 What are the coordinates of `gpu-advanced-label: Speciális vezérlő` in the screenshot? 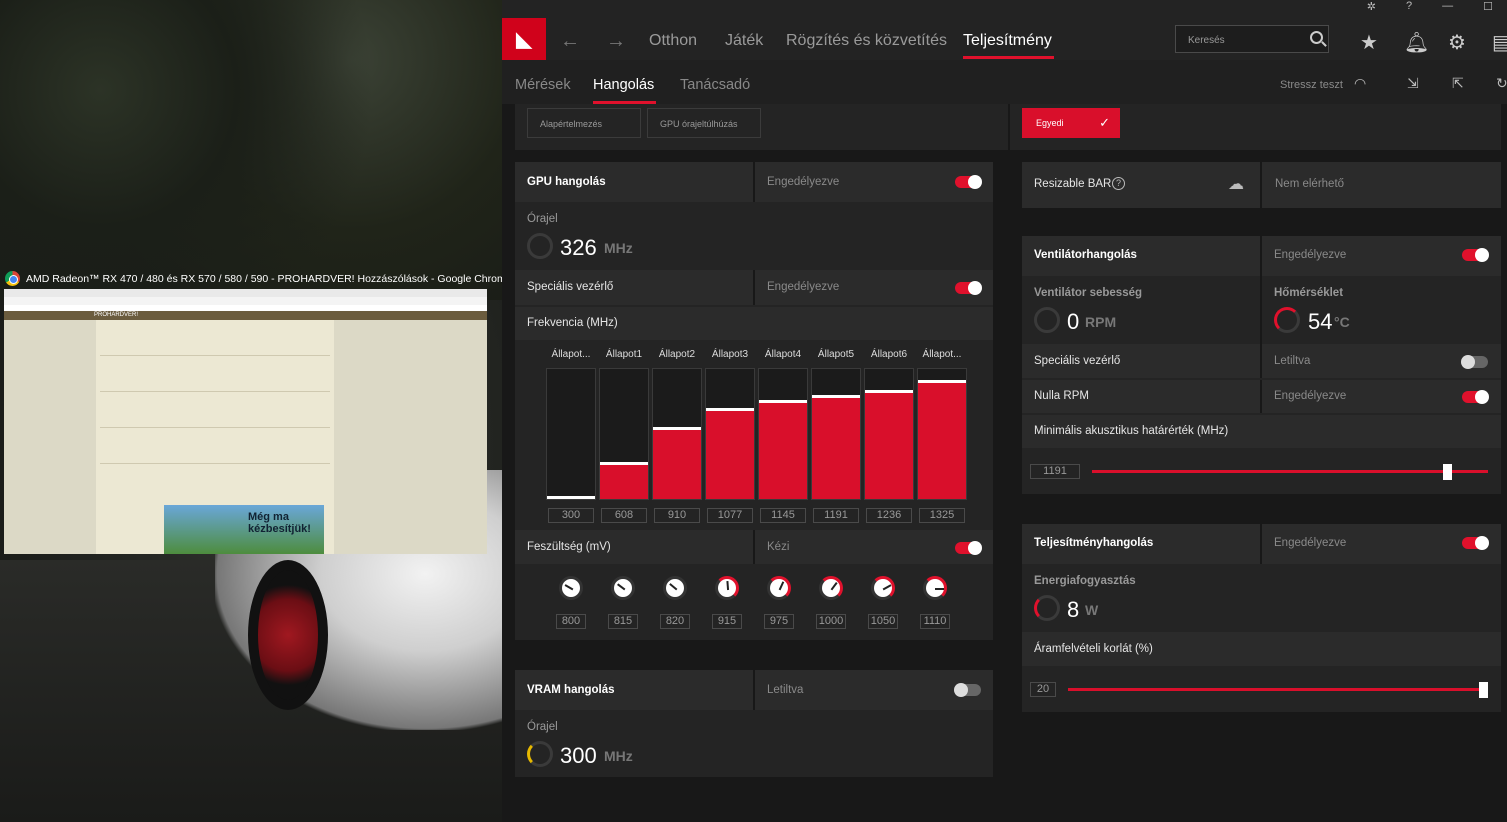 It's located at (570, 287).